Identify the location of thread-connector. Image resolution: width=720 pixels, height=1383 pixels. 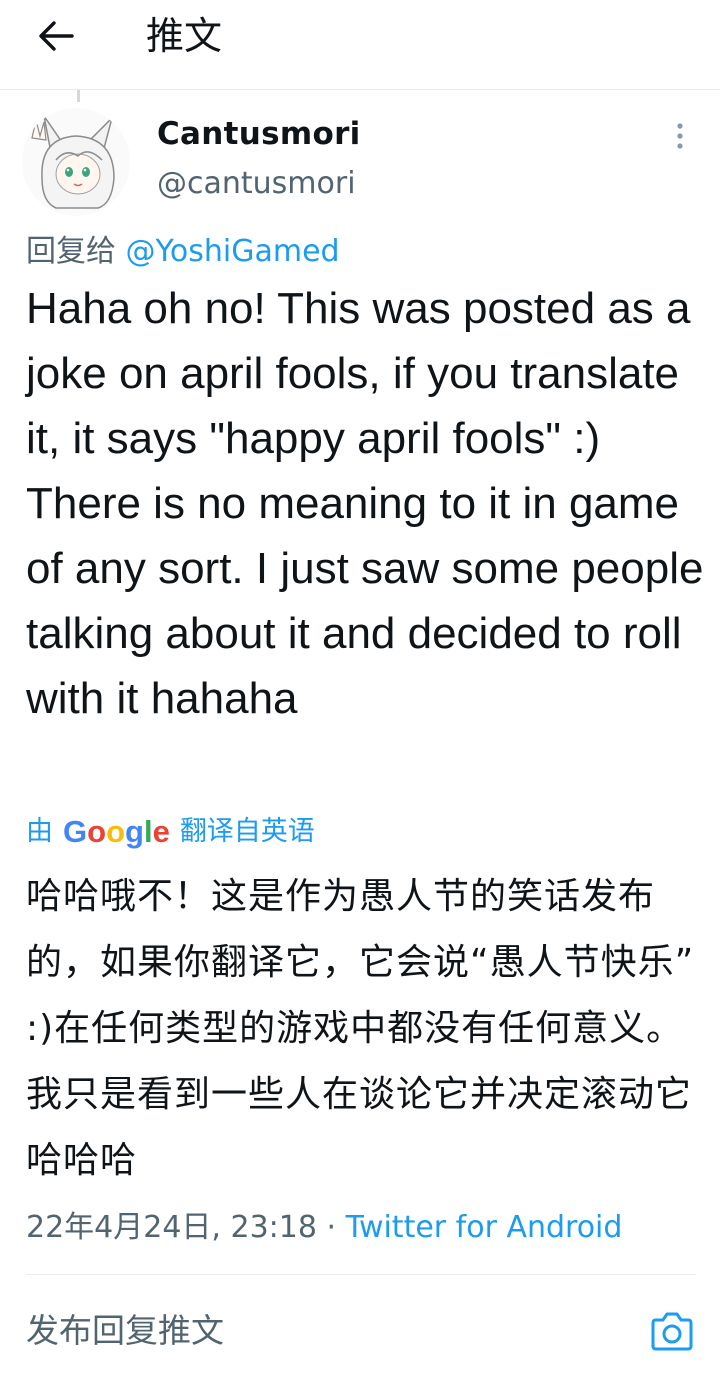
(78, 96).